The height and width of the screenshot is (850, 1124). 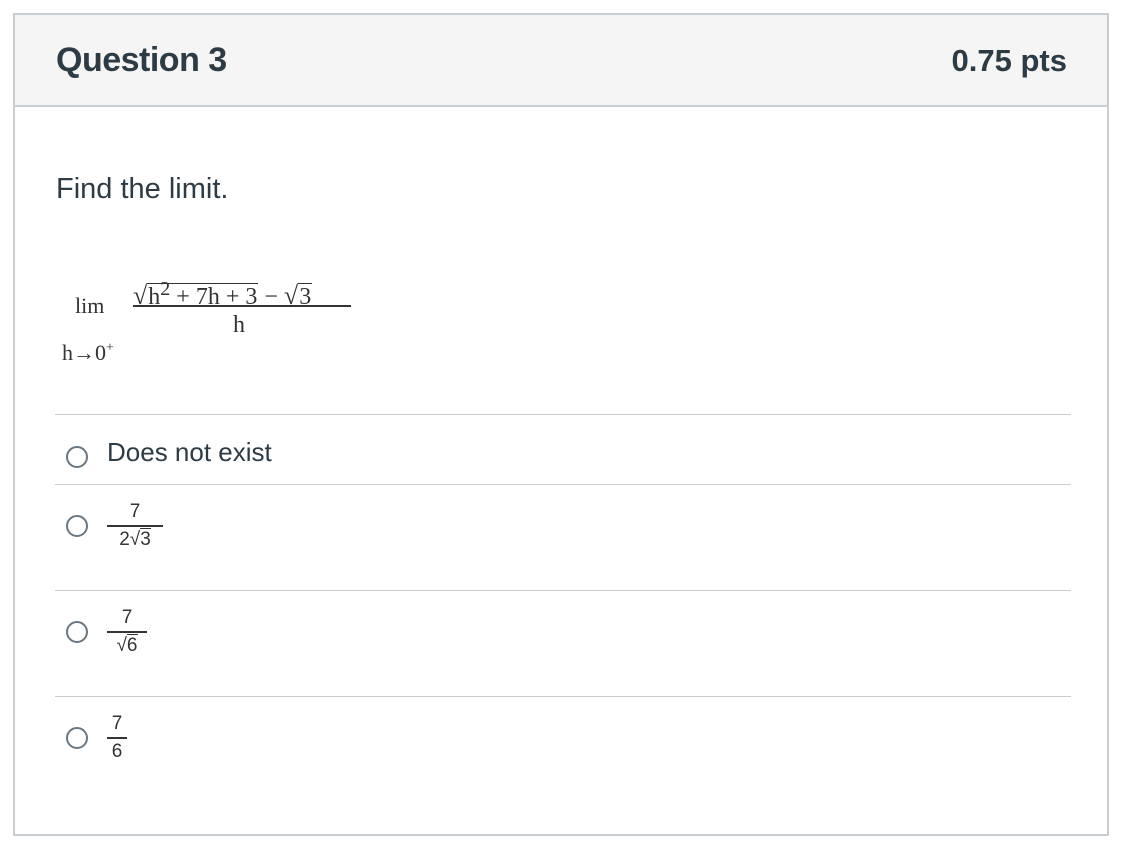 What do you see at coordinates (563, 643) in the screenshot?
I see `answer-option-3: 7 √6` at bounding box center [563, 643].